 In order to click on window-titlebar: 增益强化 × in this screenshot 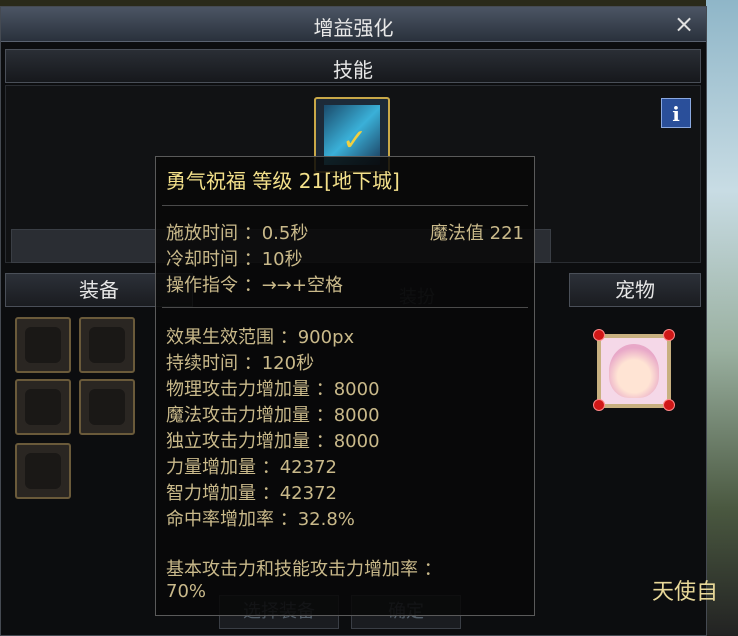, I will do `click(353, 24)`.